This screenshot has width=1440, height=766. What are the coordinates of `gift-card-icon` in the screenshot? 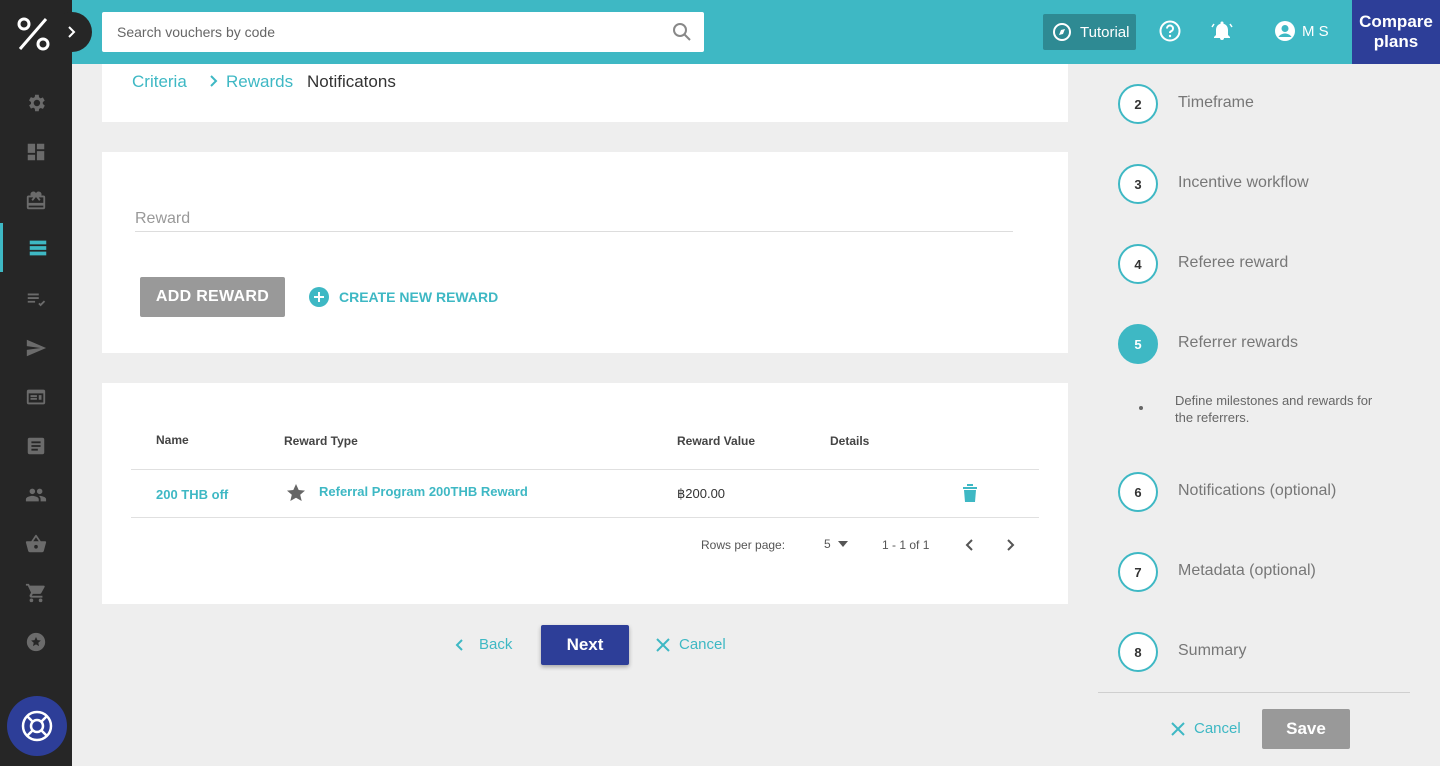 It's located at (36, 199).